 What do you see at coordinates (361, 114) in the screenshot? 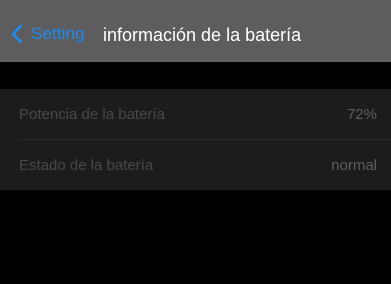
I see `battery-power-value: 72%` at bounding box center [361, 114].